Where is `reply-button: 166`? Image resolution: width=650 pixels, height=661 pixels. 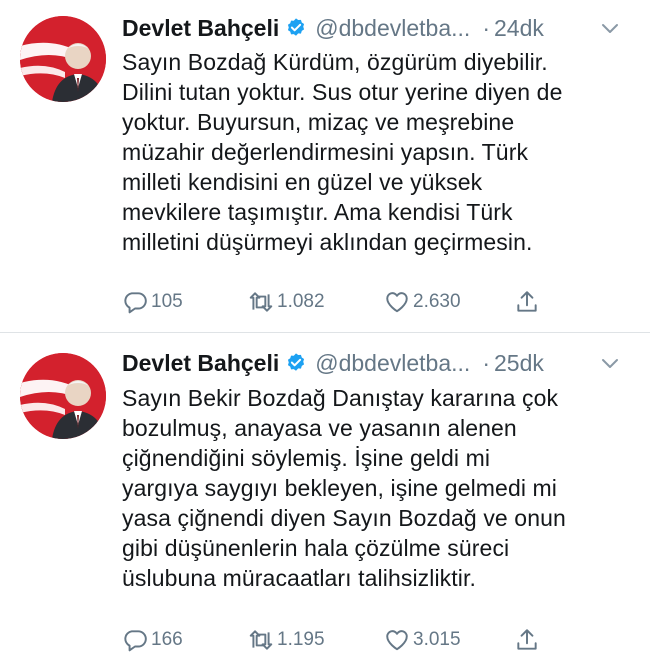 reply-button: 166 is located at coordinates (152, 640).